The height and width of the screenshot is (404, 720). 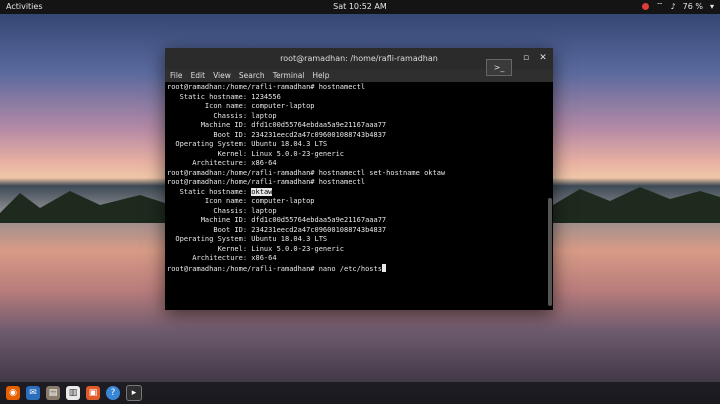 I want to click on terminal-line: Static hostname: oktaw, so click(x=356, y=192).